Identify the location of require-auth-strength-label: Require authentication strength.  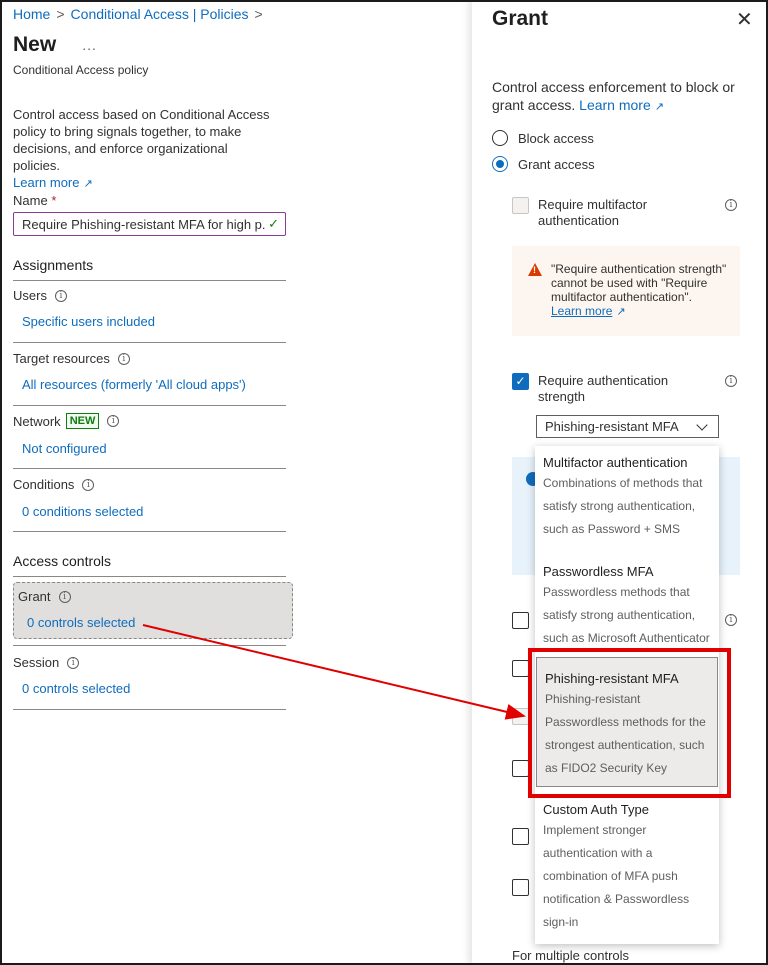
(603, 388).